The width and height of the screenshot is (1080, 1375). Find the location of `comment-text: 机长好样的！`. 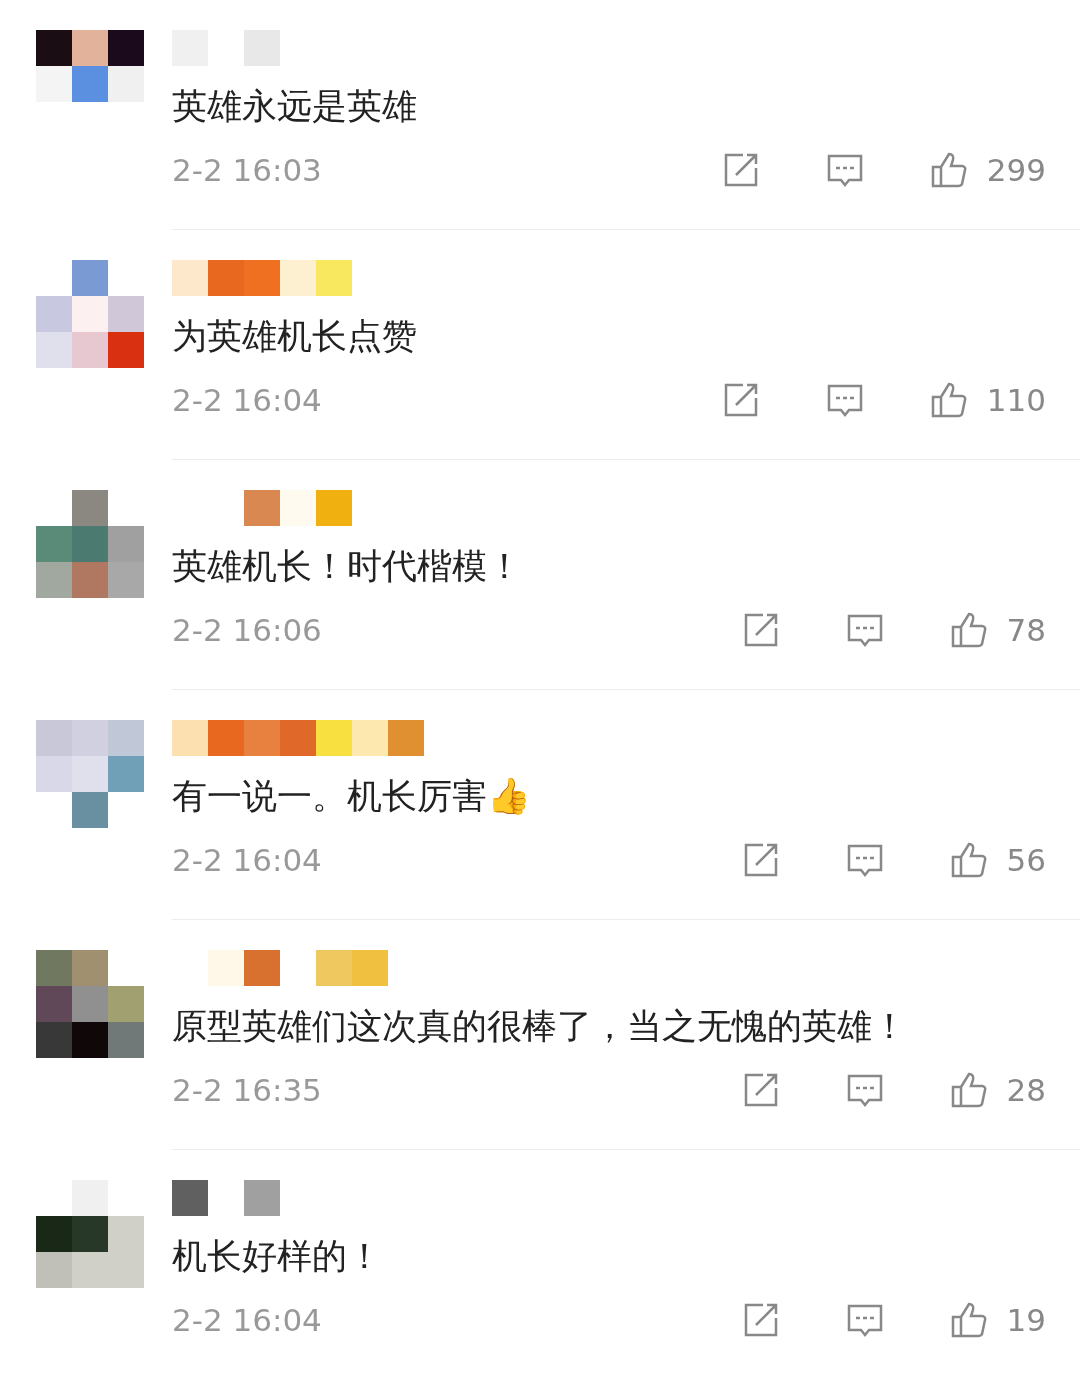

comment-text: 机长好样的！ is located at coordinates (277, 1256).